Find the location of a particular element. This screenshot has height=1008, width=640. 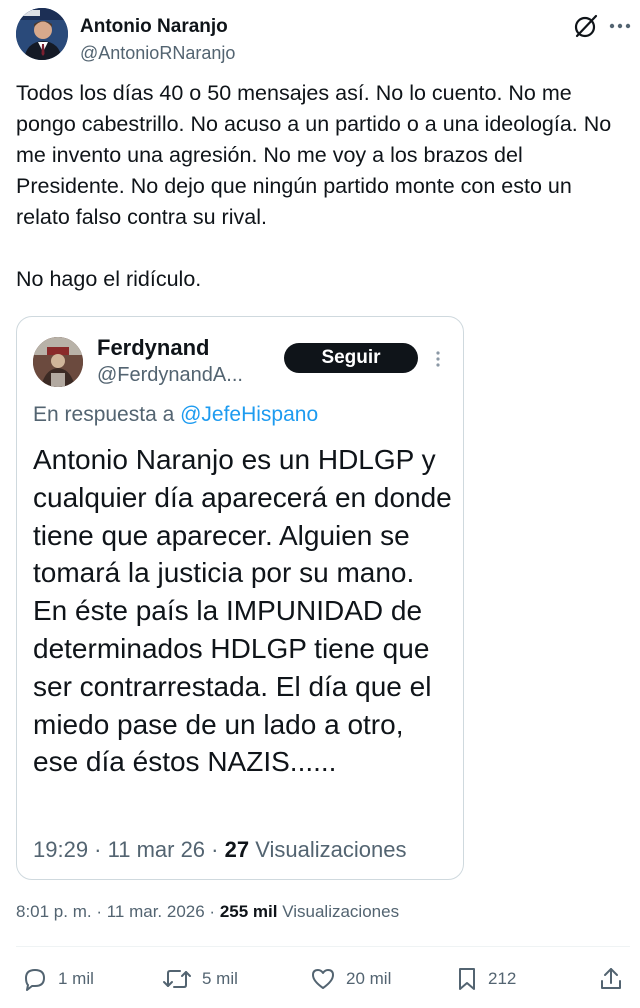

author-name: Antonio Naranjo is located at coordinates (154, 27).